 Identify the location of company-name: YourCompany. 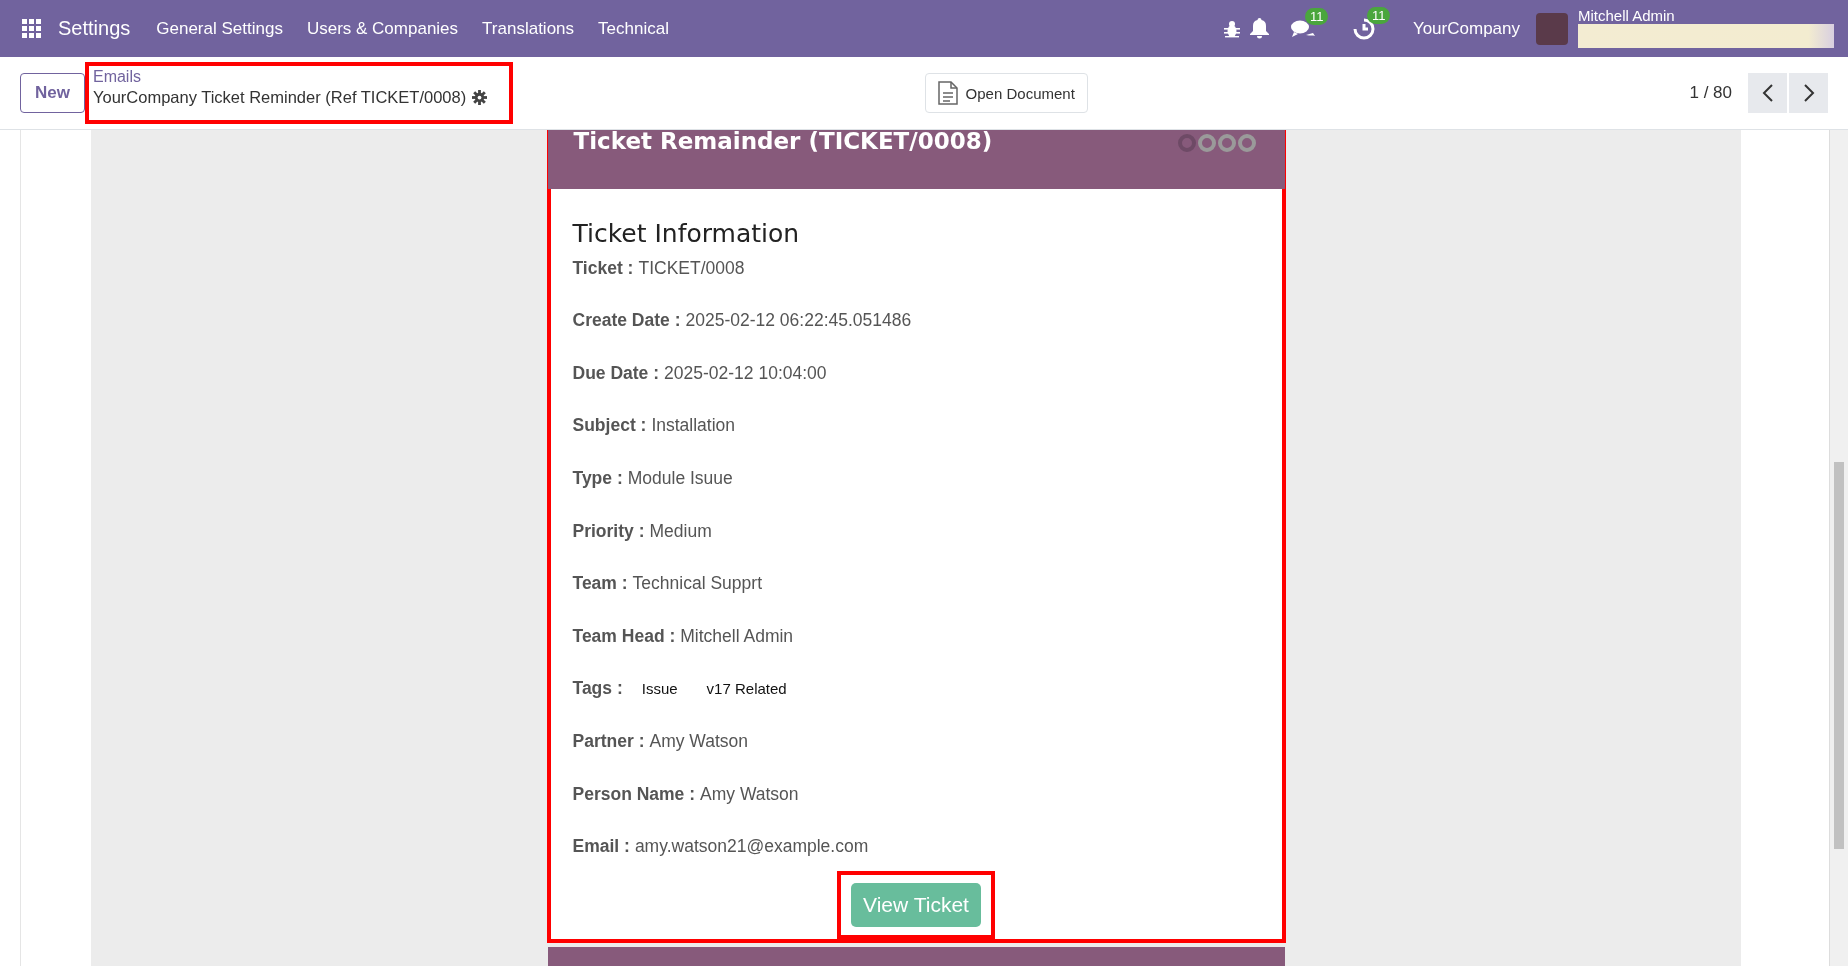
(1466, 28).